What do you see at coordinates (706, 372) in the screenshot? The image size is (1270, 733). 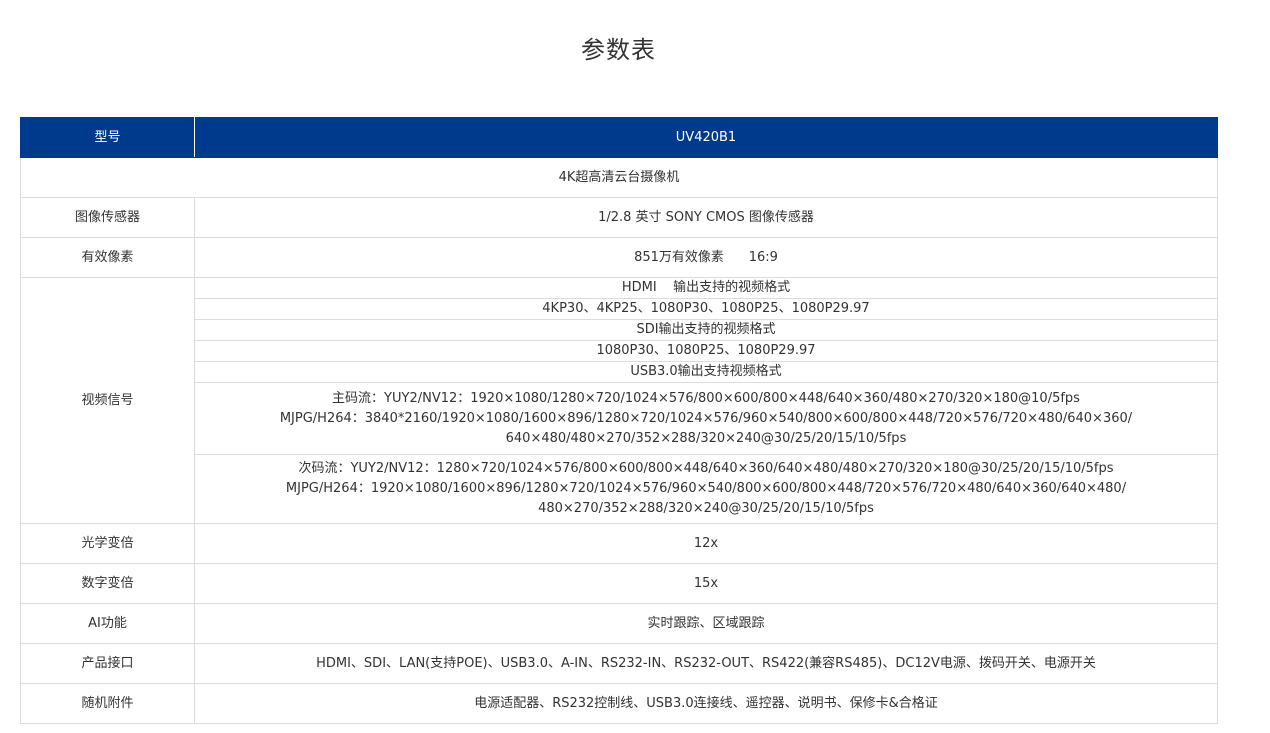 I see `video-line: USB3.0输出支持视频格式` at bounding box center [706, 372].